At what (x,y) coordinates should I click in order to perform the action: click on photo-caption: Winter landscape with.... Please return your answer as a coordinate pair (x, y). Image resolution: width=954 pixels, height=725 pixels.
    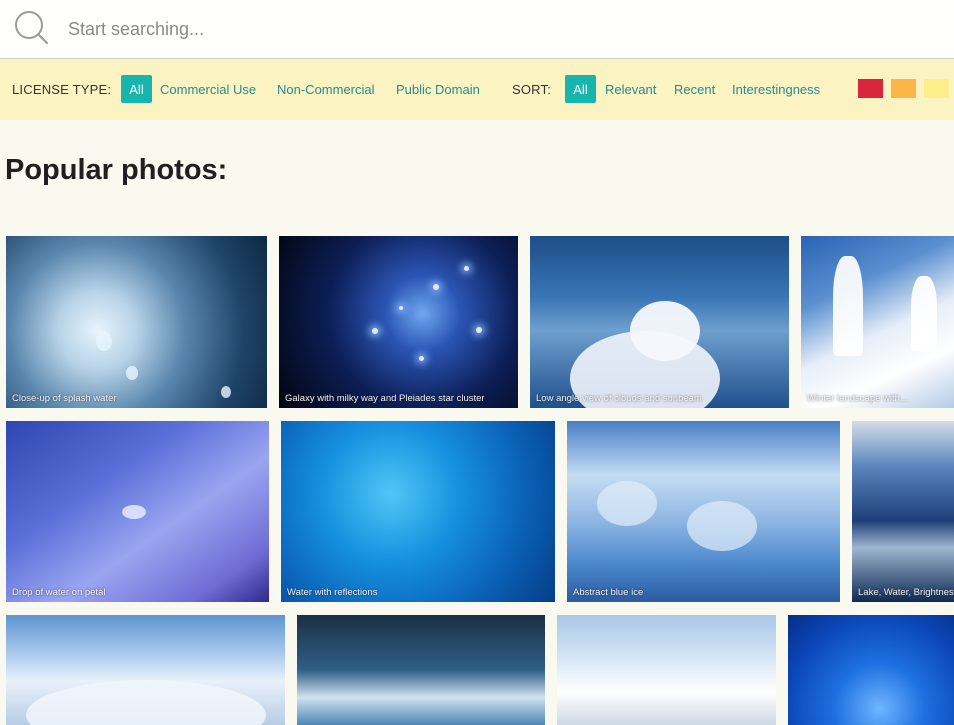
    Looking at the image, I should click on (857, 398).